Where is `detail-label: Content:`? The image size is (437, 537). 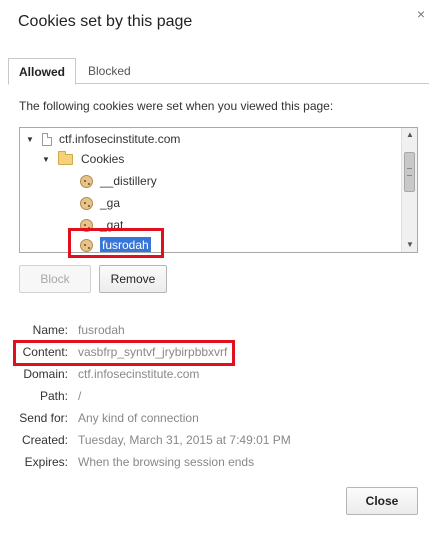 detail-label: Content: is located at coordinates (45, 352).